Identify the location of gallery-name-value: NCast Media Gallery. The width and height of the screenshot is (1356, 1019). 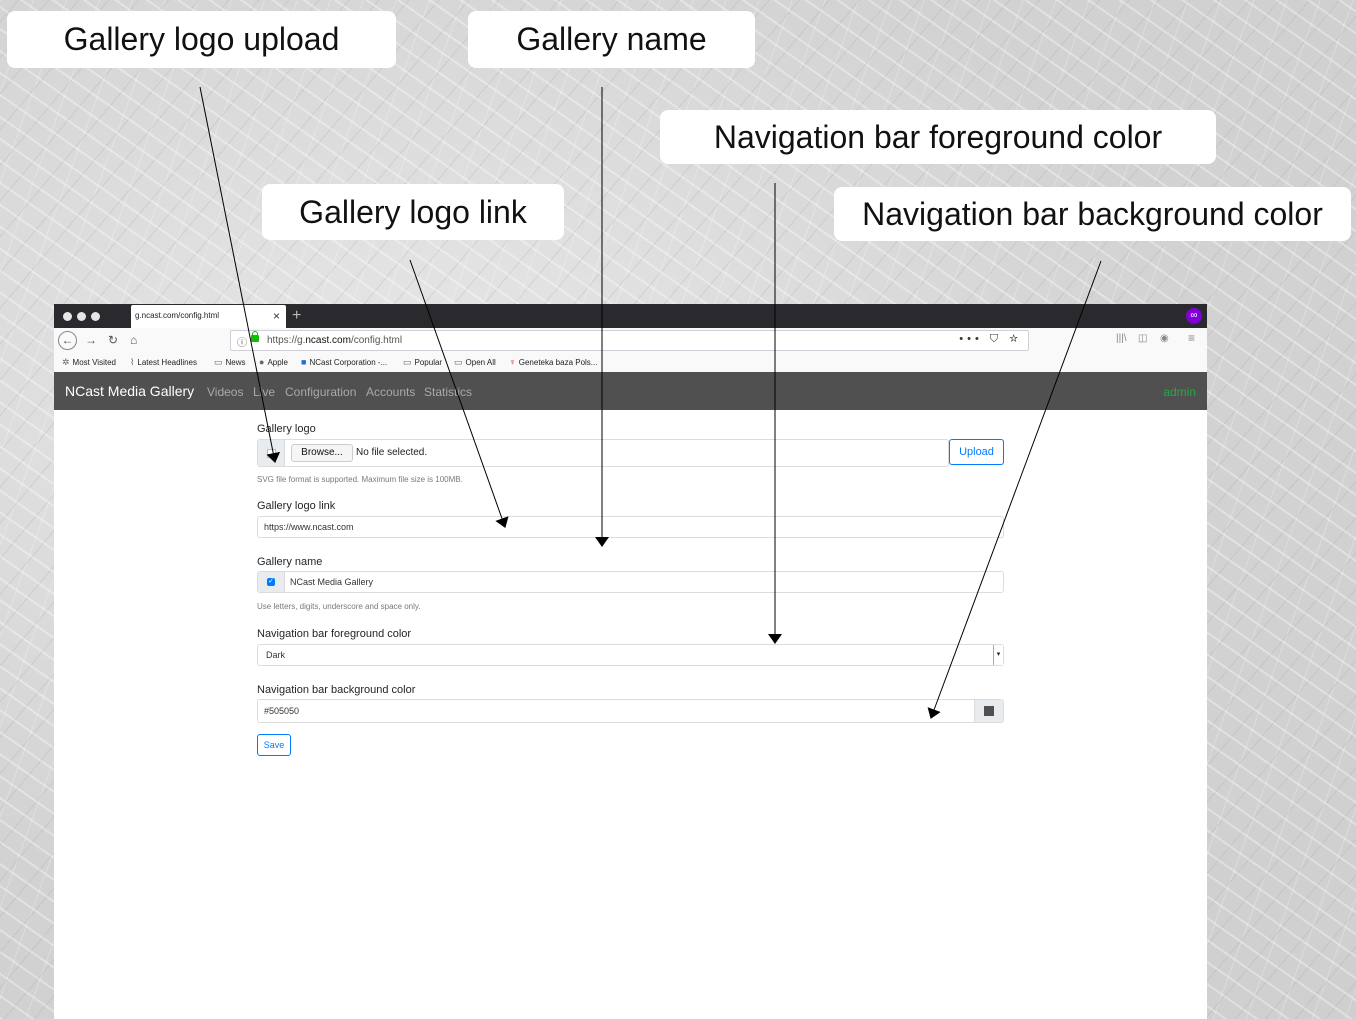
(332, 582).